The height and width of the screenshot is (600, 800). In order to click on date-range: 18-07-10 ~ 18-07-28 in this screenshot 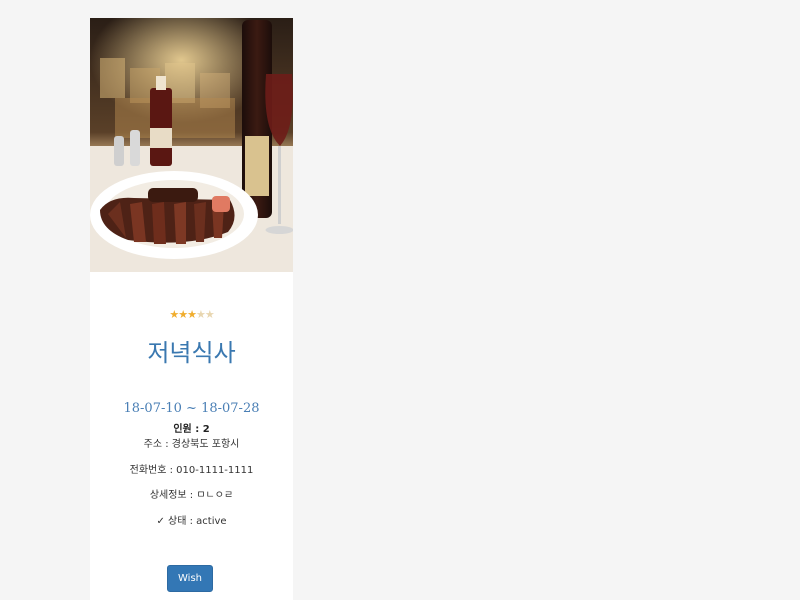, I will do `click(191, 408)`.